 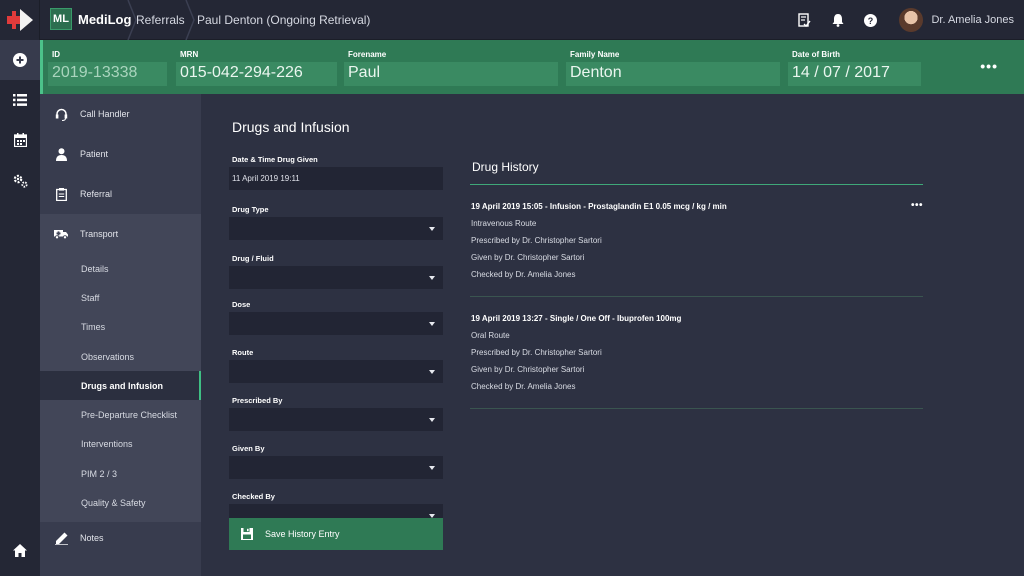 What do you see at coordinates (120, 154) in the screenshot?
I see `nav-patient: Patient` at bounding box center [120, 154].